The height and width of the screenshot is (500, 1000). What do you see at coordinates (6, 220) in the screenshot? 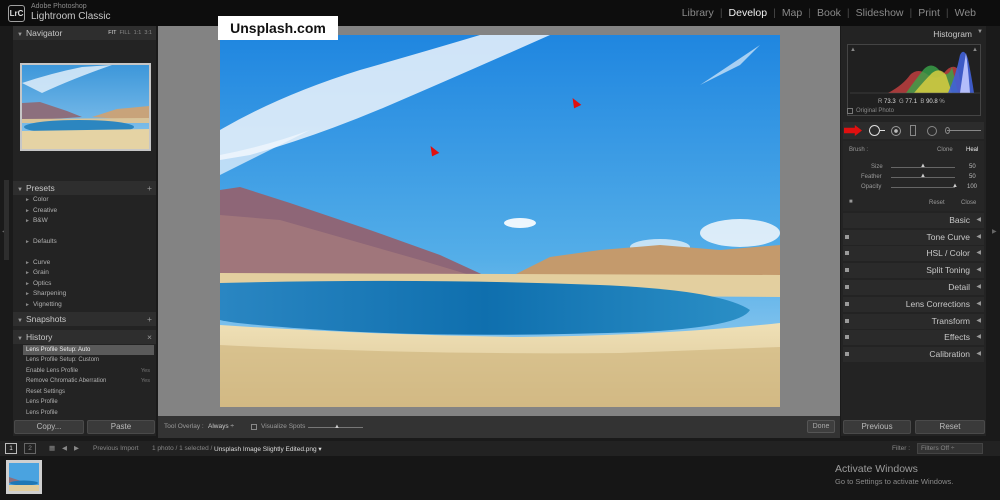
I see `left-scrollbar` at bounding box center [6, 220].